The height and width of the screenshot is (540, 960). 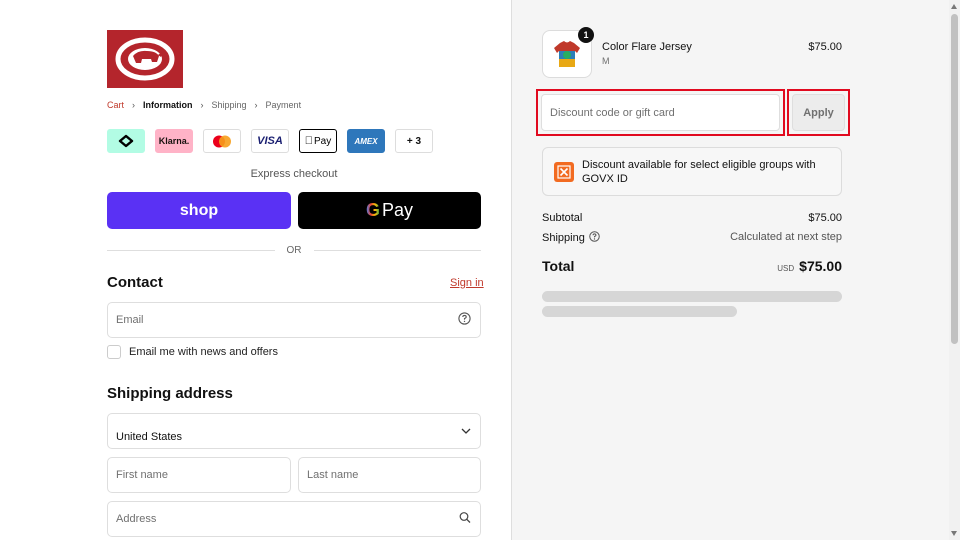 I want to click on apply-button-face: Apply, so click(x=818, y=112).